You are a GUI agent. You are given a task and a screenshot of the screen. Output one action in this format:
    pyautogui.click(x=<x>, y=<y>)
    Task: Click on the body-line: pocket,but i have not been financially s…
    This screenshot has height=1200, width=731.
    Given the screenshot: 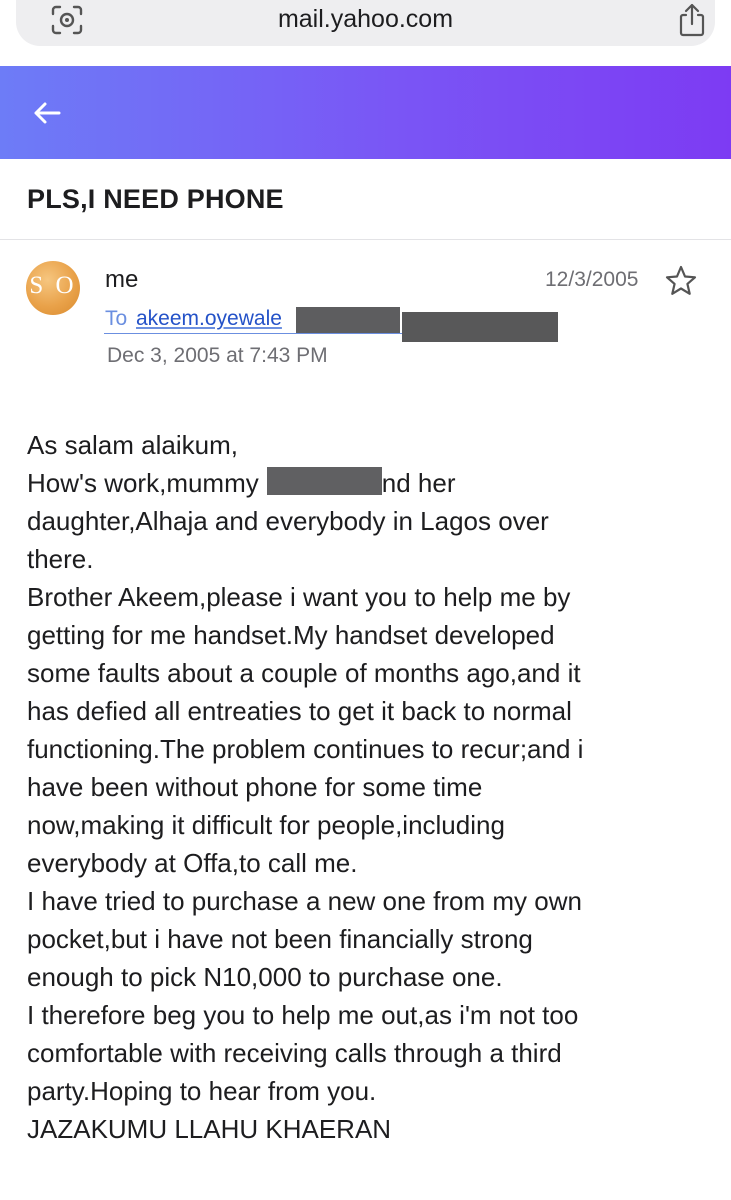 What is the action you would take?
    pyautogui.click(x=280, y=939)
    